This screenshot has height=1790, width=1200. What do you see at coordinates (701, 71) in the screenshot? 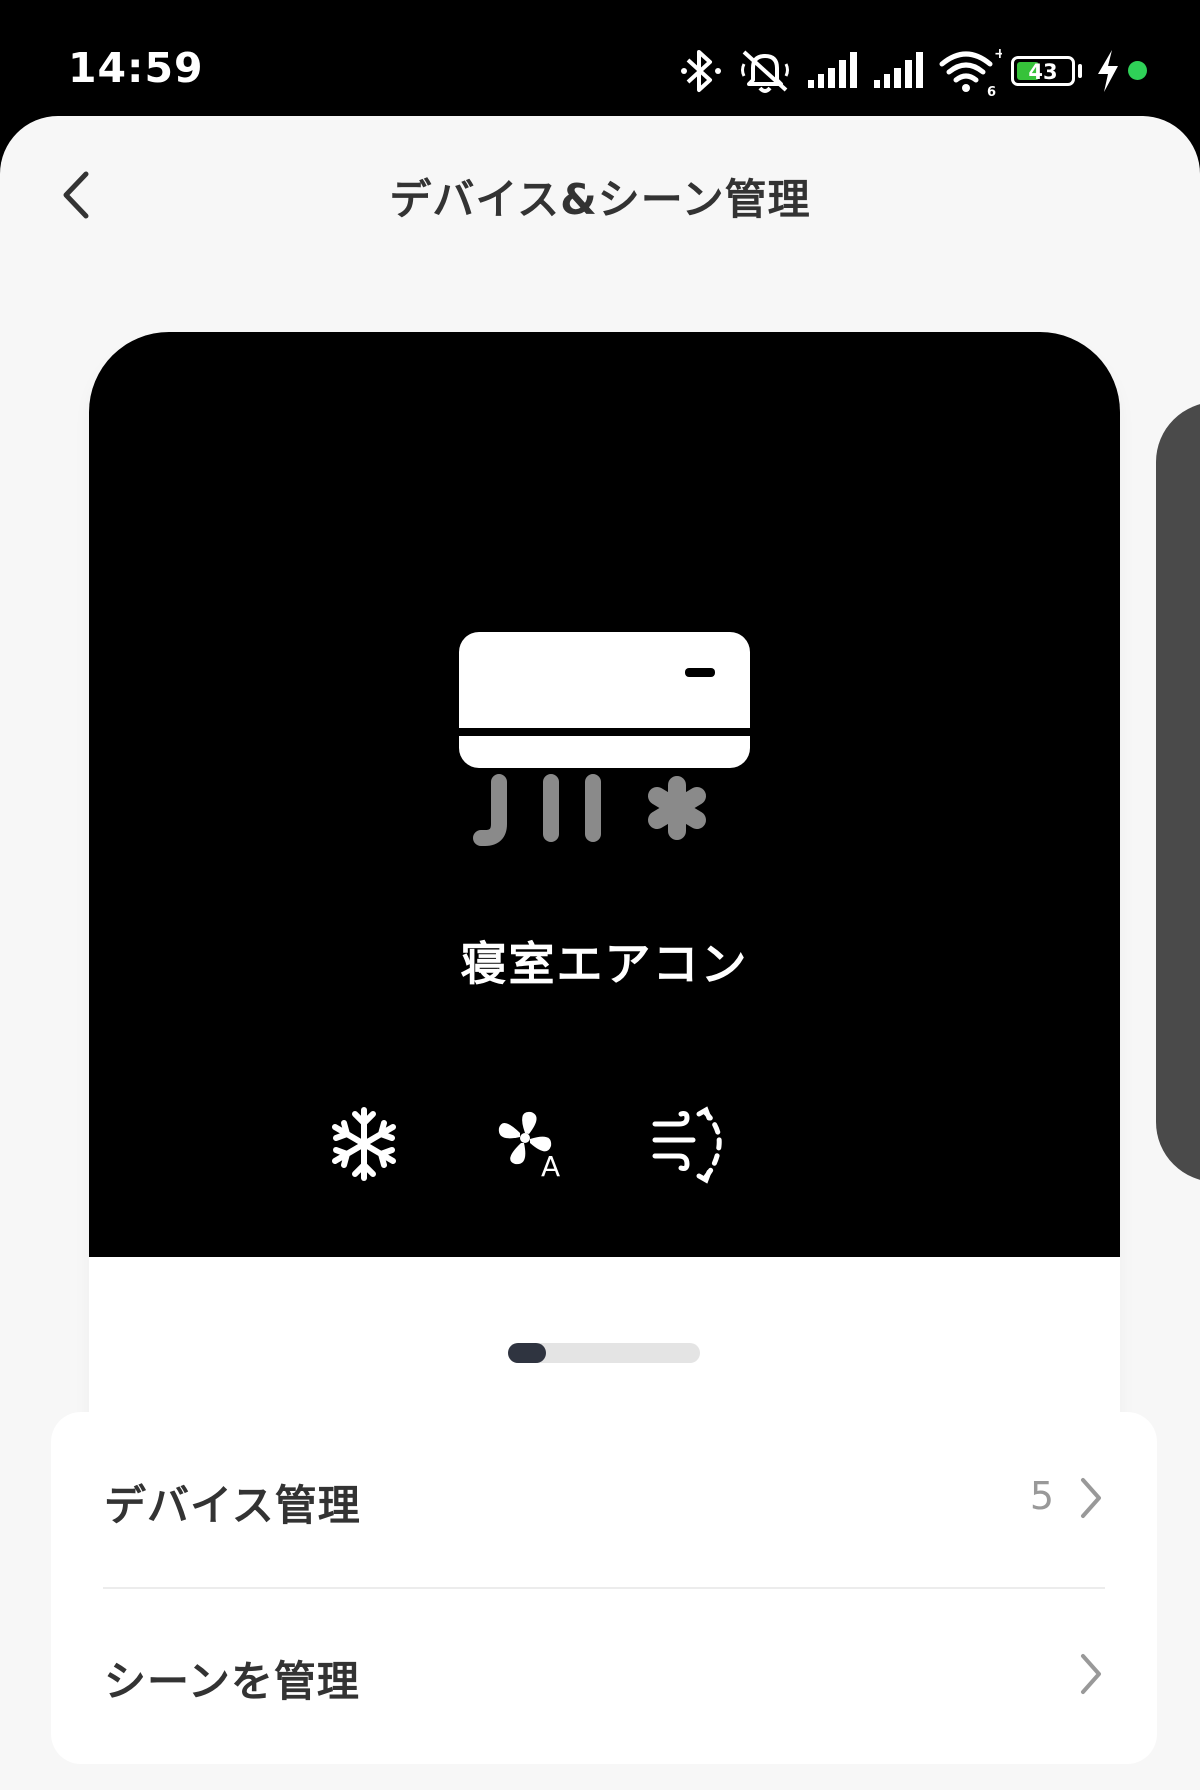
I see `bluetooth-icon` at bounding box center [701, 71].